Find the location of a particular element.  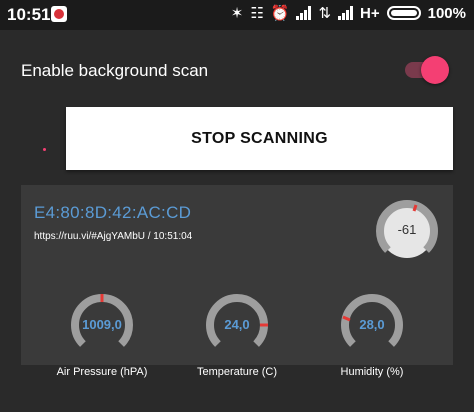

background-scan-switch is located at coordinates (427, 70).